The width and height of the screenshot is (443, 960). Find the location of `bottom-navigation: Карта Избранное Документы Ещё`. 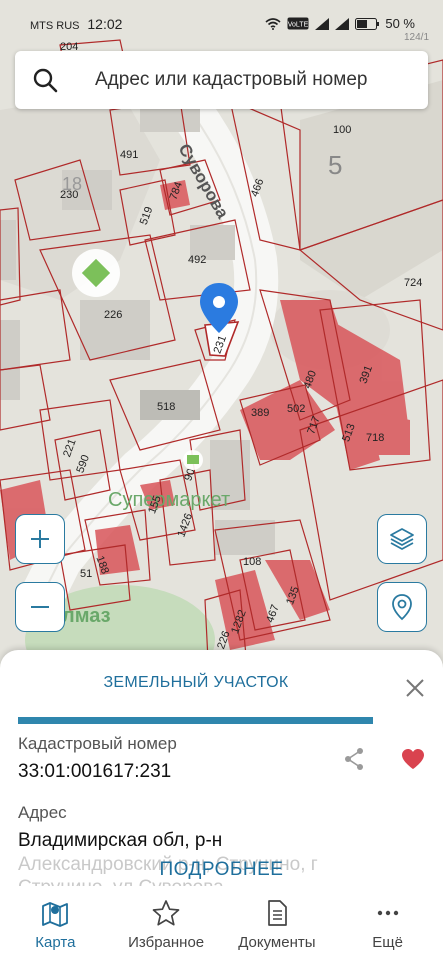

bottom-navigation: Карта Избранное Документы Ещё is located at coordinates (221, 923).